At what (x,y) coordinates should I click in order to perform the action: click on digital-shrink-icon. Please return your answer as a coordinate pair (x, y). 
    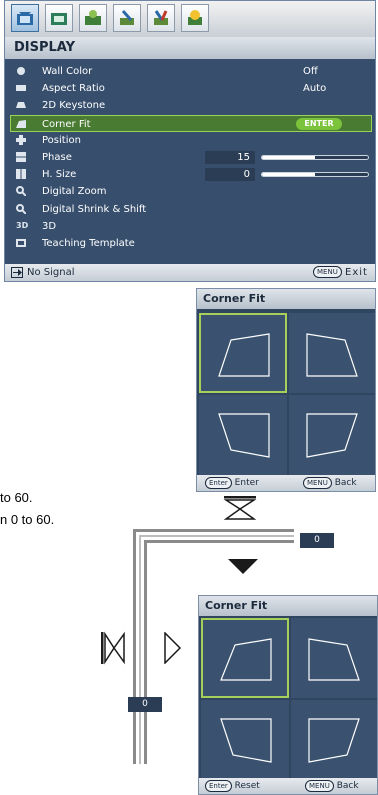
    Looking at the image, I should click on (21, 208).